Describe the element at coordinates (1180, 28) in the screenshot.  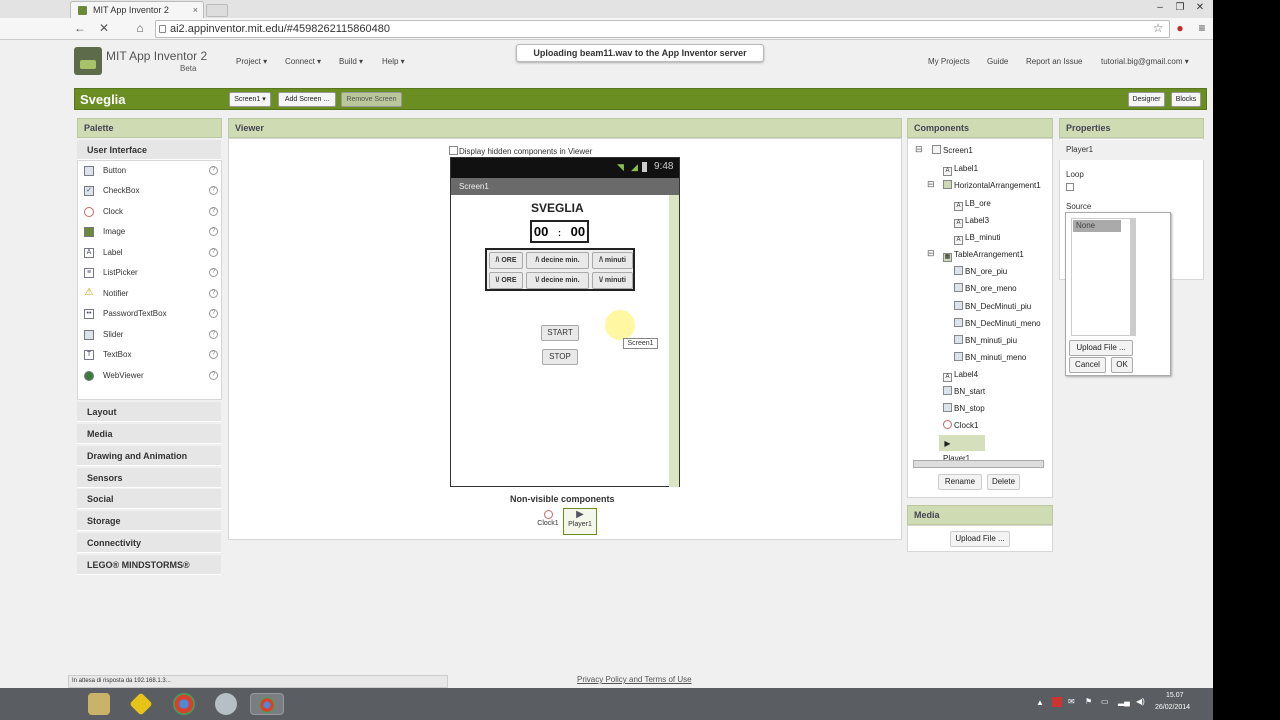
I see `extension-icon: ●` at that location.